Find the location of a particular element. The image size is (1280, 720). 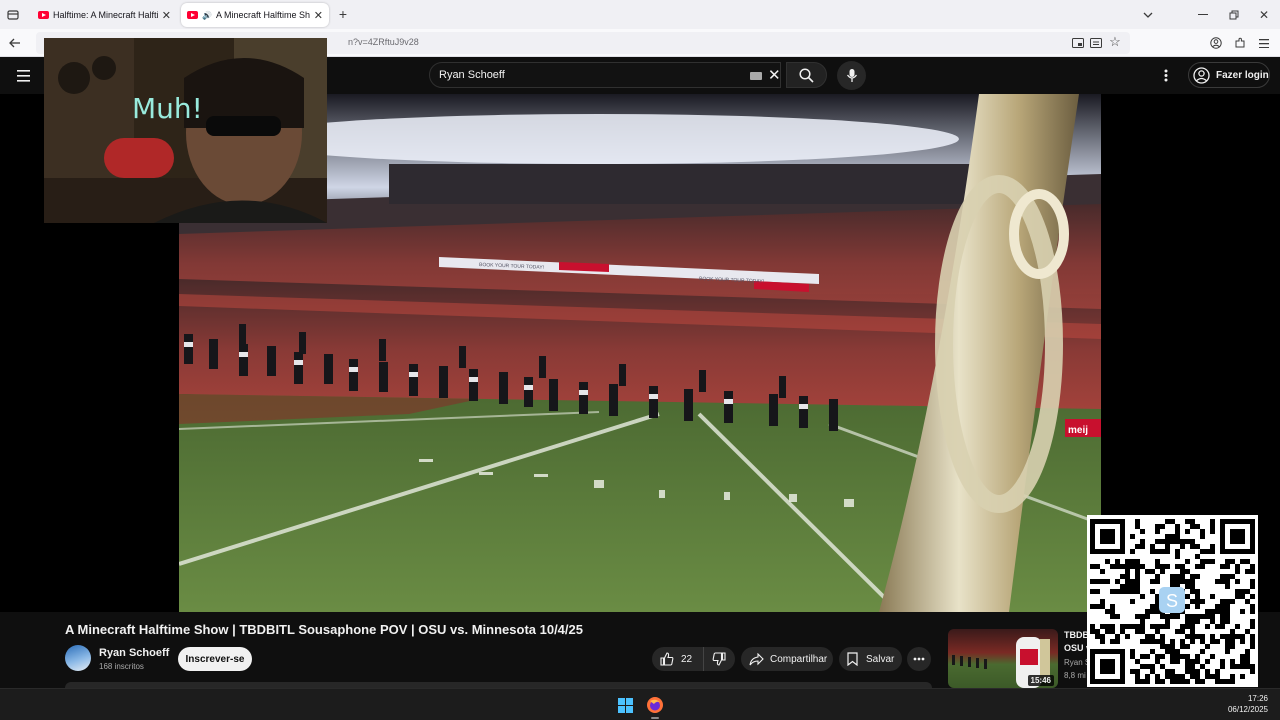

neon-sign-text: Muh! is located at coordinates (167, 108).